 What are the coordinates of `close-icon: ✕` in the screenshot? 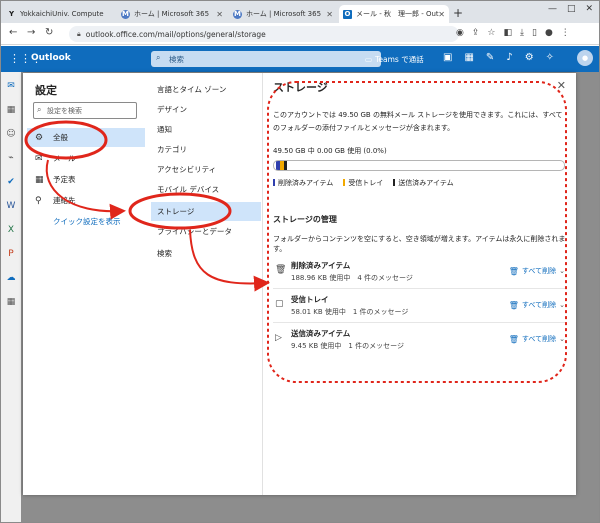 It's located at (561, 85).